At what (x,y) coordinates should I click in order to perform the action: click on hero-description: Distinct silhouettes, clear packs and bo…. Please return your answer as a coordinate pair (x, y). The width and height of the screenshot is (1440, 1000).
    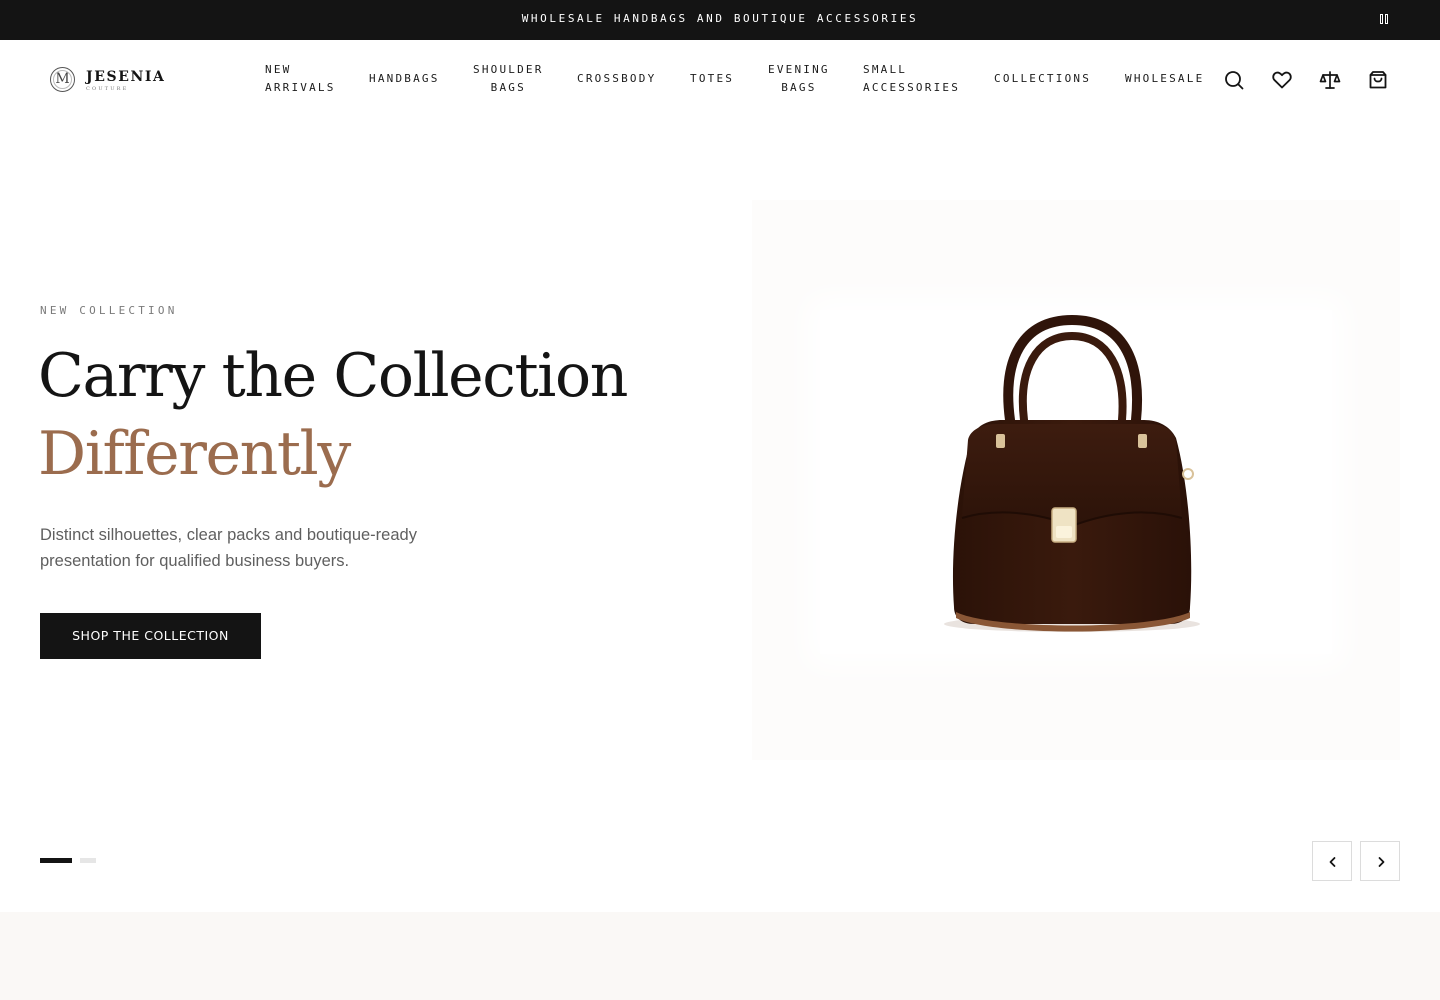
    Looking at the image, I should click on (228, 548).